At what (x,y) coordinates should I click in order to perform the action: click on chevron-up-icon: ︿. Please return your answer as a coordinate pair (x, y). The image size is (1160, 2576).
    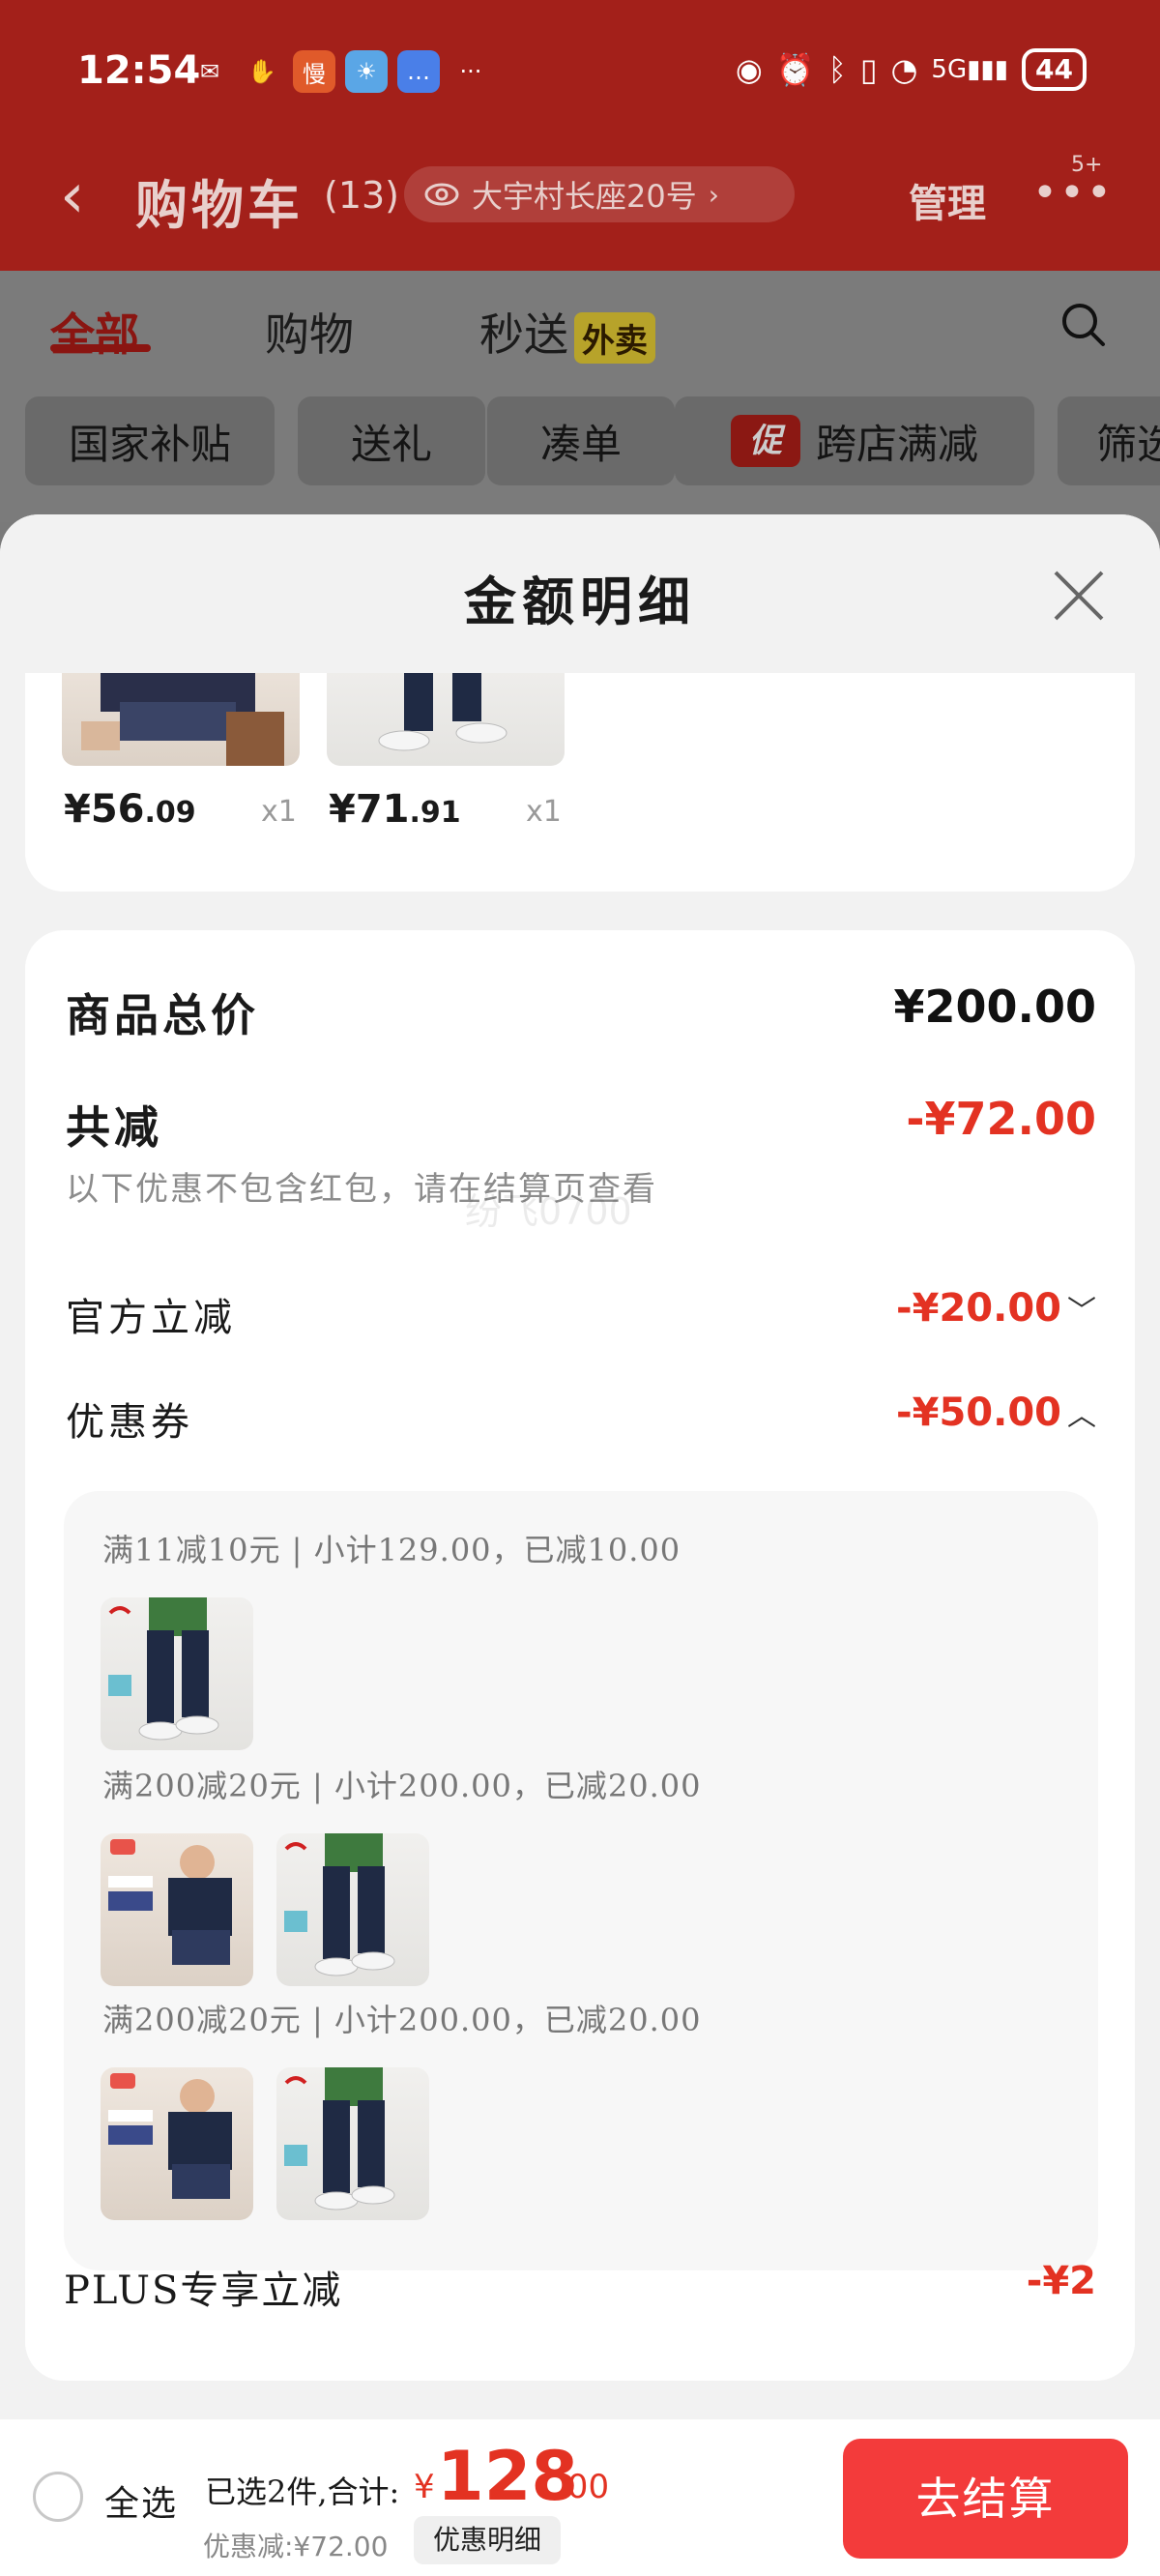
    Looking at the image, I should click on (1082, 1416).